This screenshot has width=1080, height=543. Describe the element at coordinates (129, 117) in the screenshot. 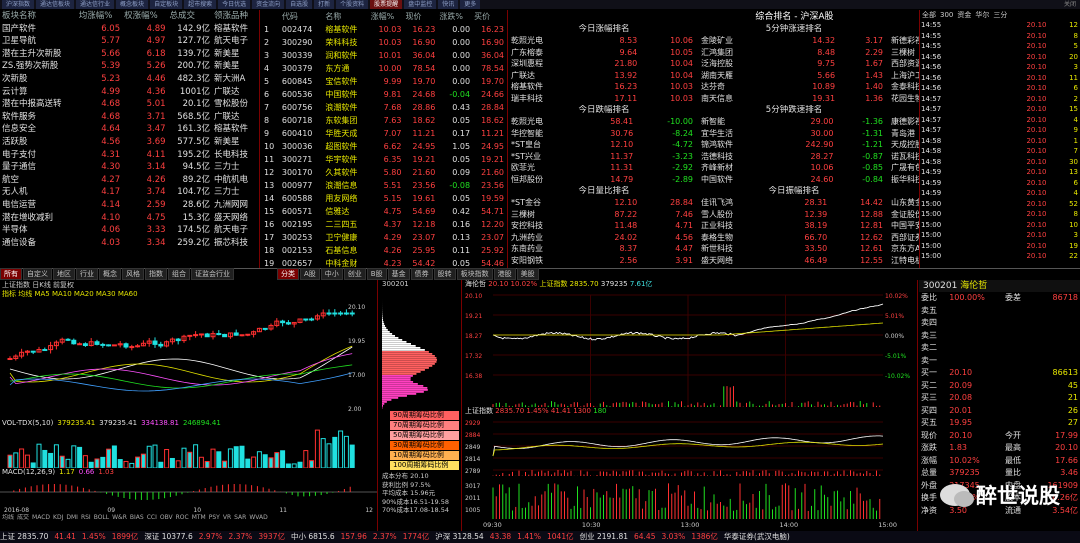

I see `sector-row: 软件服务 4.68 3.71 568.5亿 广联达` at that location.